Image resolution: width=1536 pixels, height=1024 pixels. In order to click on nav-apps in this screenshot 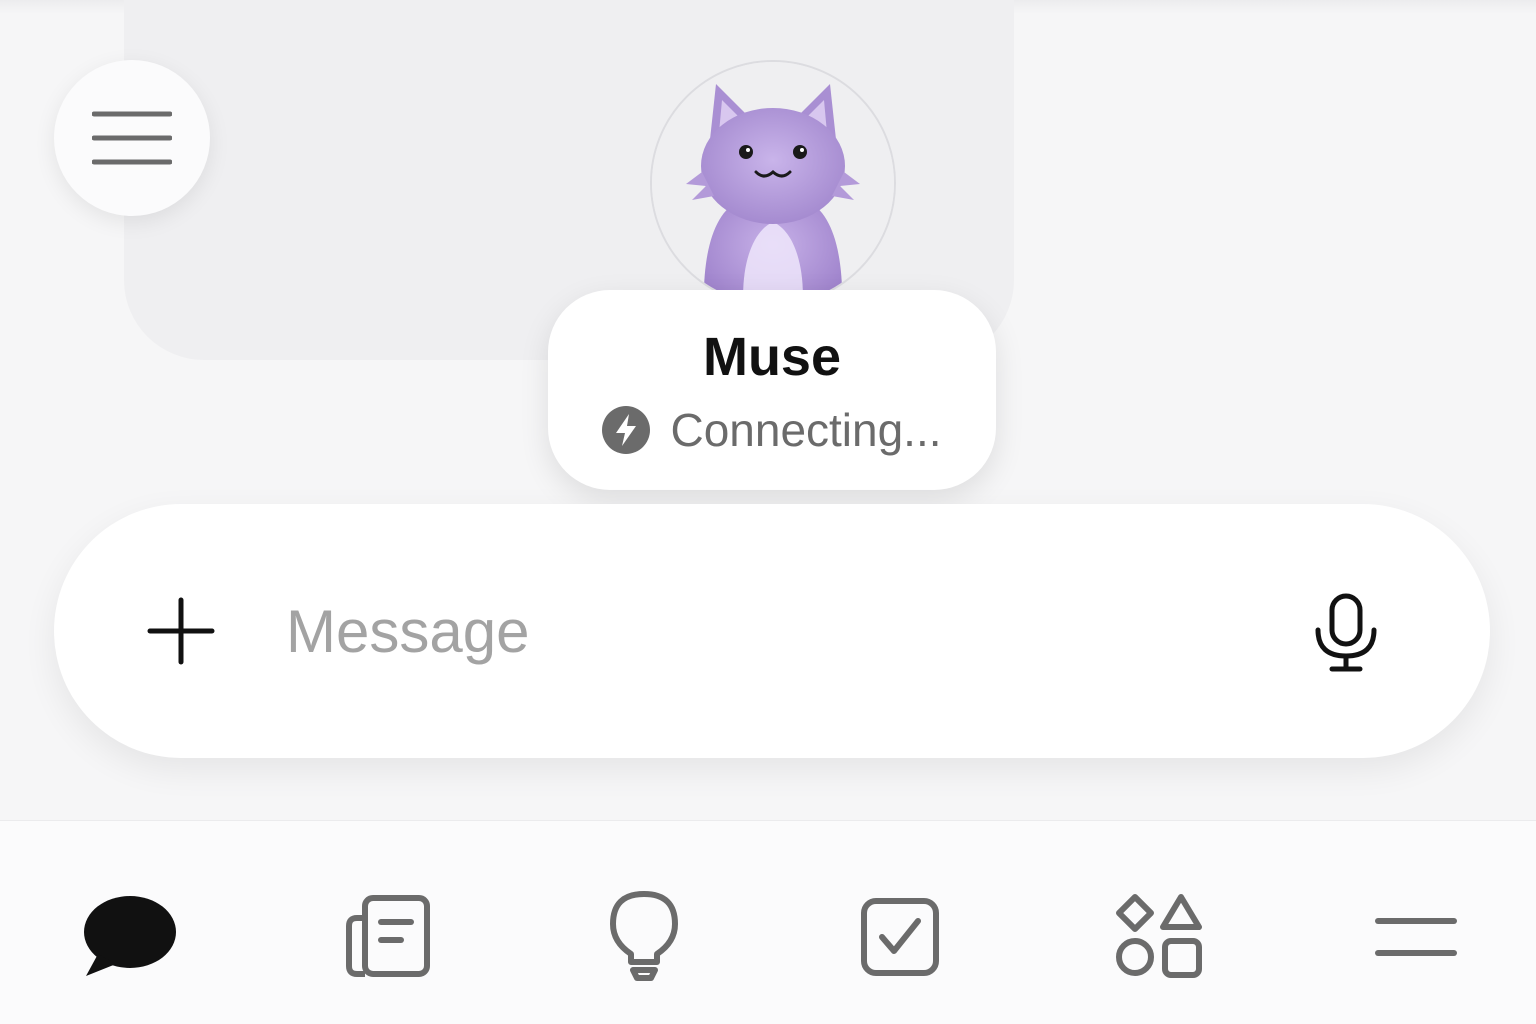, I will do `click(1158, 937)`.